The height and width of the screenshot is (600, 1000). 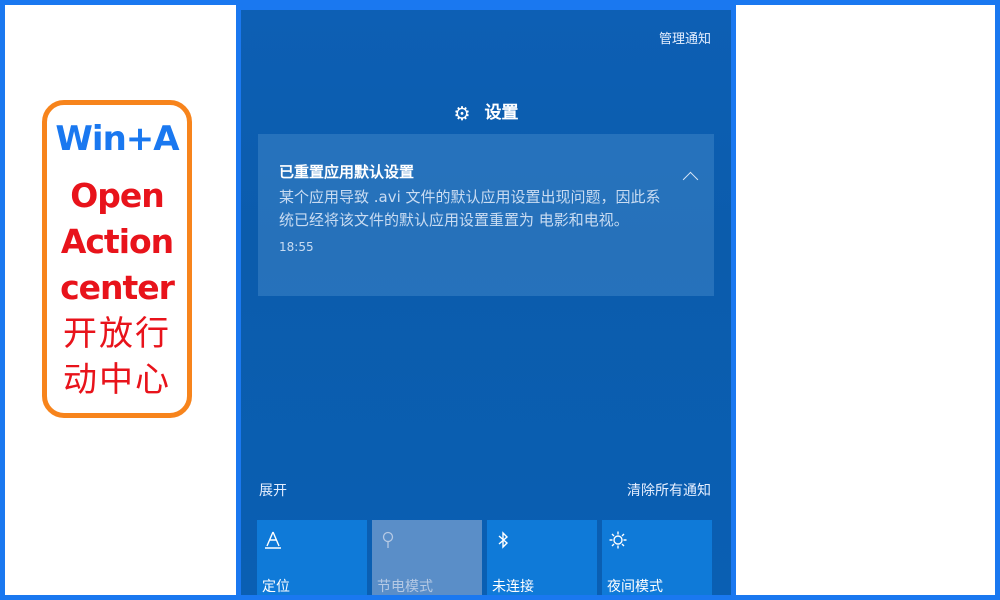 What do you see at coordinates (117, 241) in the screenshot?
I see `callout-line-action: Action` at bounding box center [117, 241].